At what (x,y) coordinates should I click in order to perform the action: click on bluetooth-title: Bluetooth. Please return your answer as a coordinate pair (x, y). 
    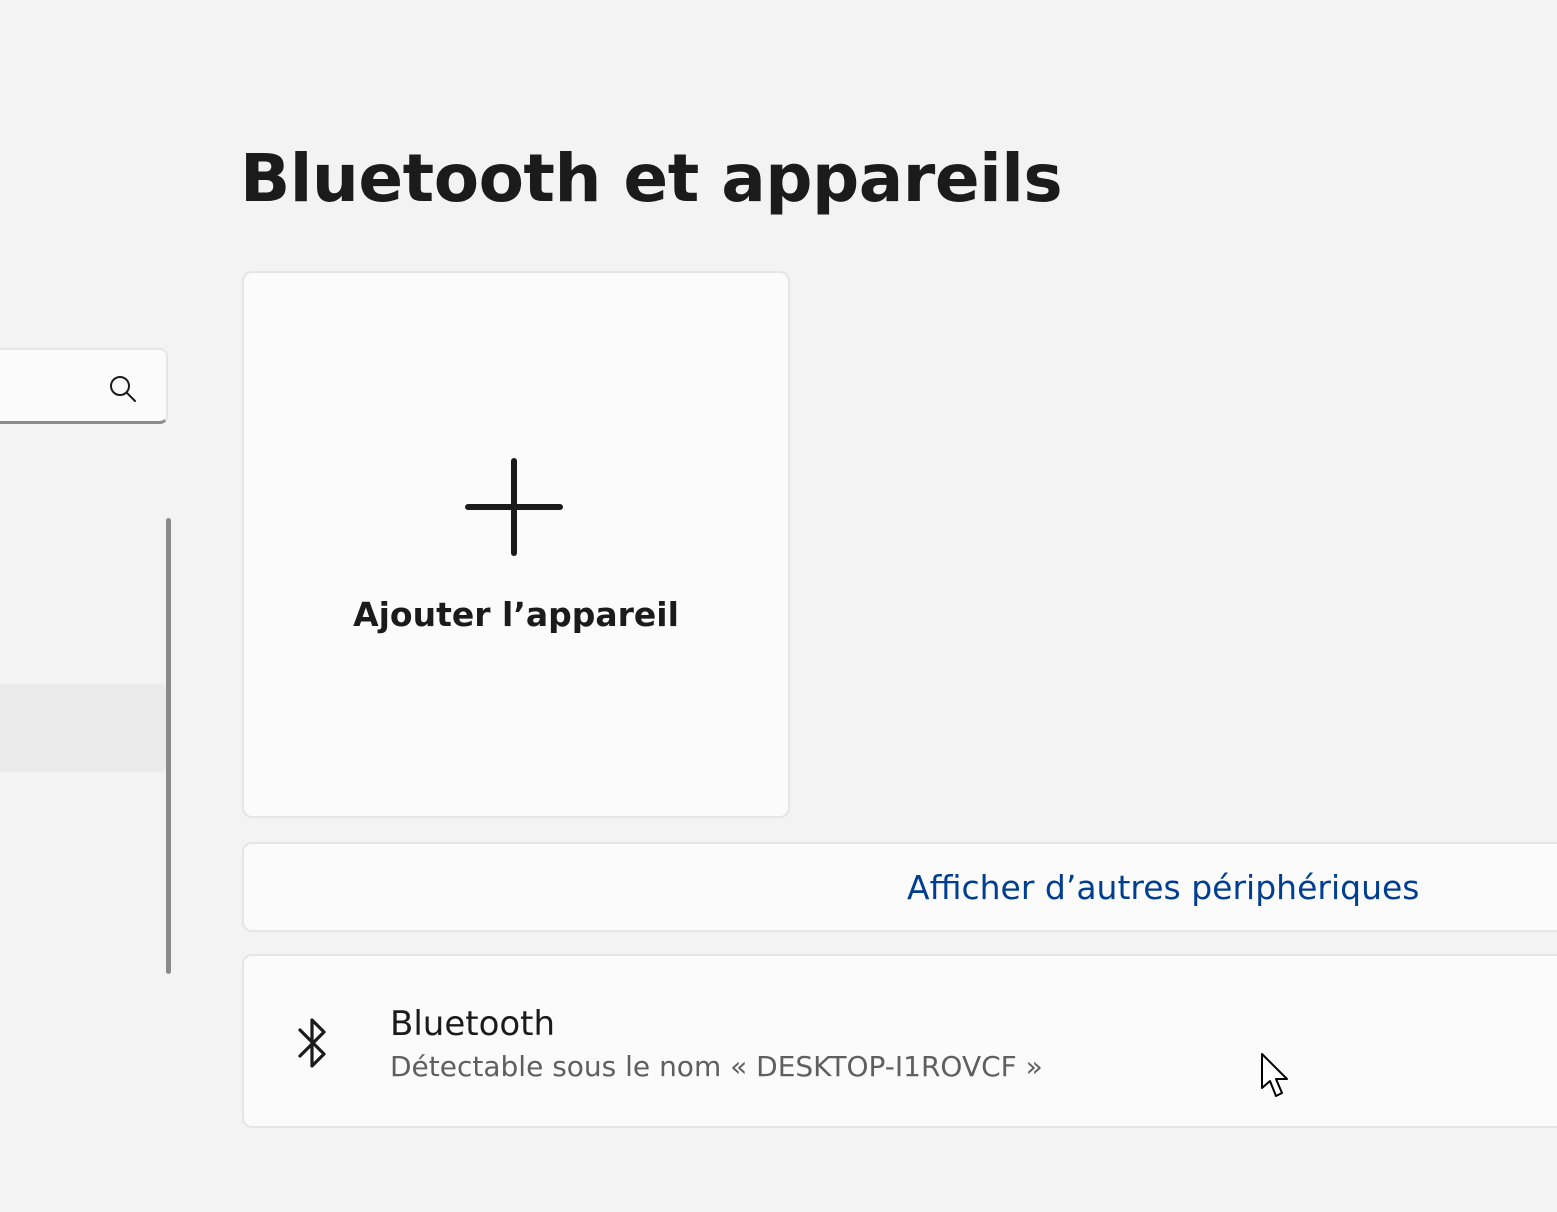
    Looking at the image, I should click on (473, 1024).